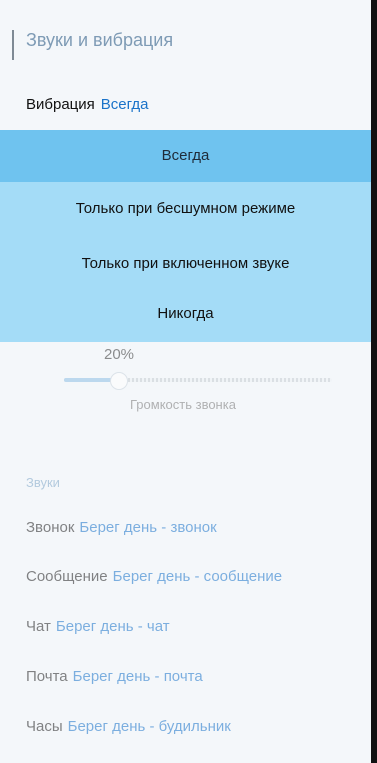 Image resolution: width=377 pixels, height=763 pixels. I want to click on section-title-sounds: Звуки, so click(43, 482).